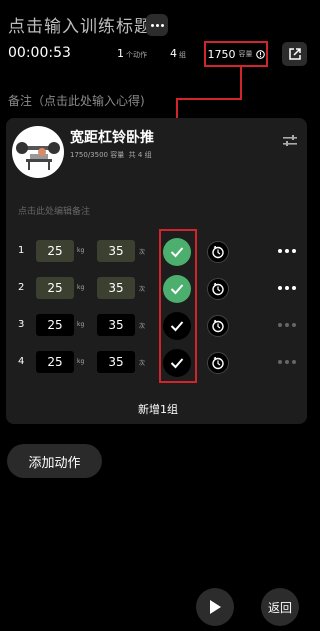 The width and height of the screenshot is (320, 631). Describe the element at coordinates (54, 210) in the screenshot. I see `exercise-note-input: 点击此处编辑备注` at that location.